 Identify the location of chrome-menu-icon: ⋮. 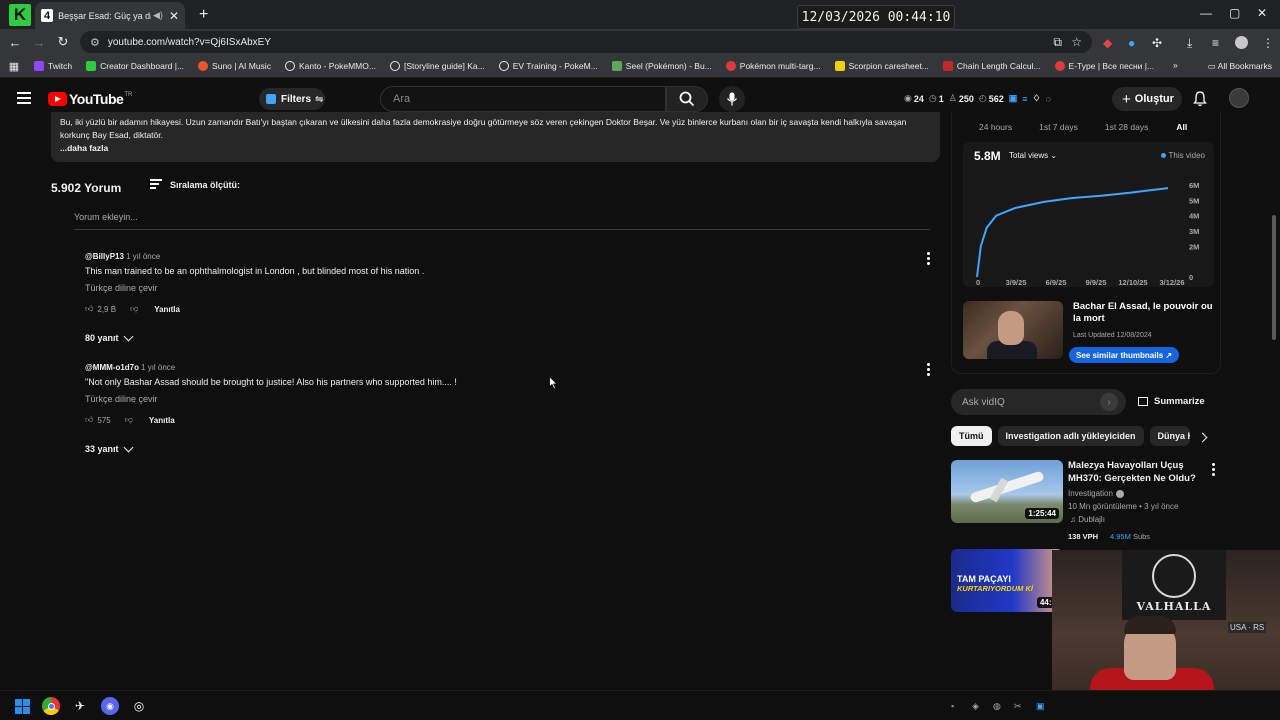
(1268, 43).